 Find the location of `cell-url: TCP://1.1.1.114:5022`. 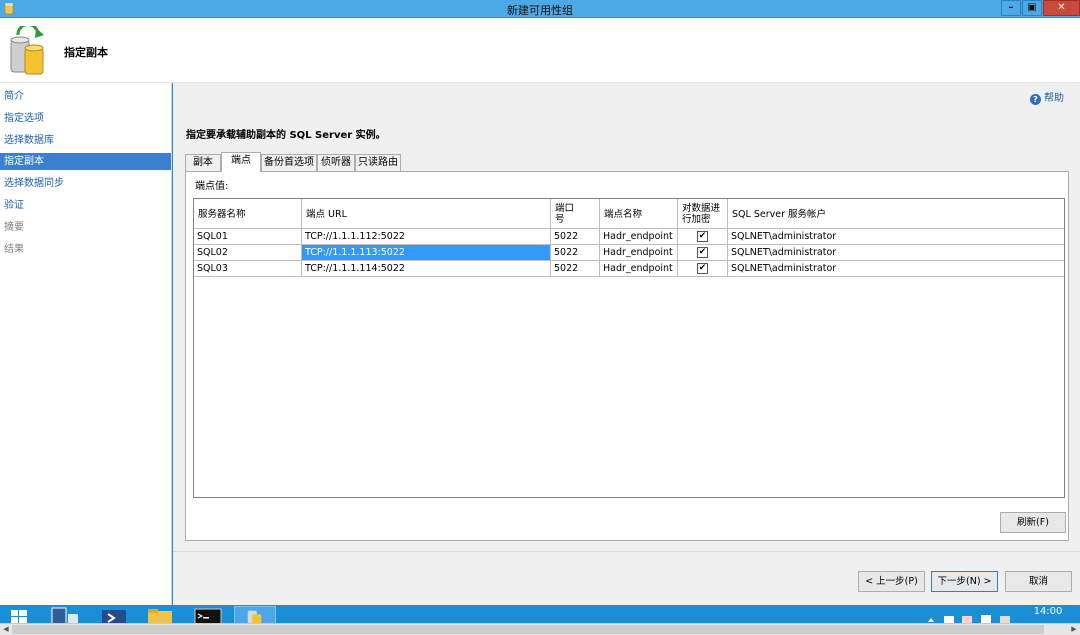

cell-url: TCP://1.1.1.114:5022 is located at coordinates (426, 268).